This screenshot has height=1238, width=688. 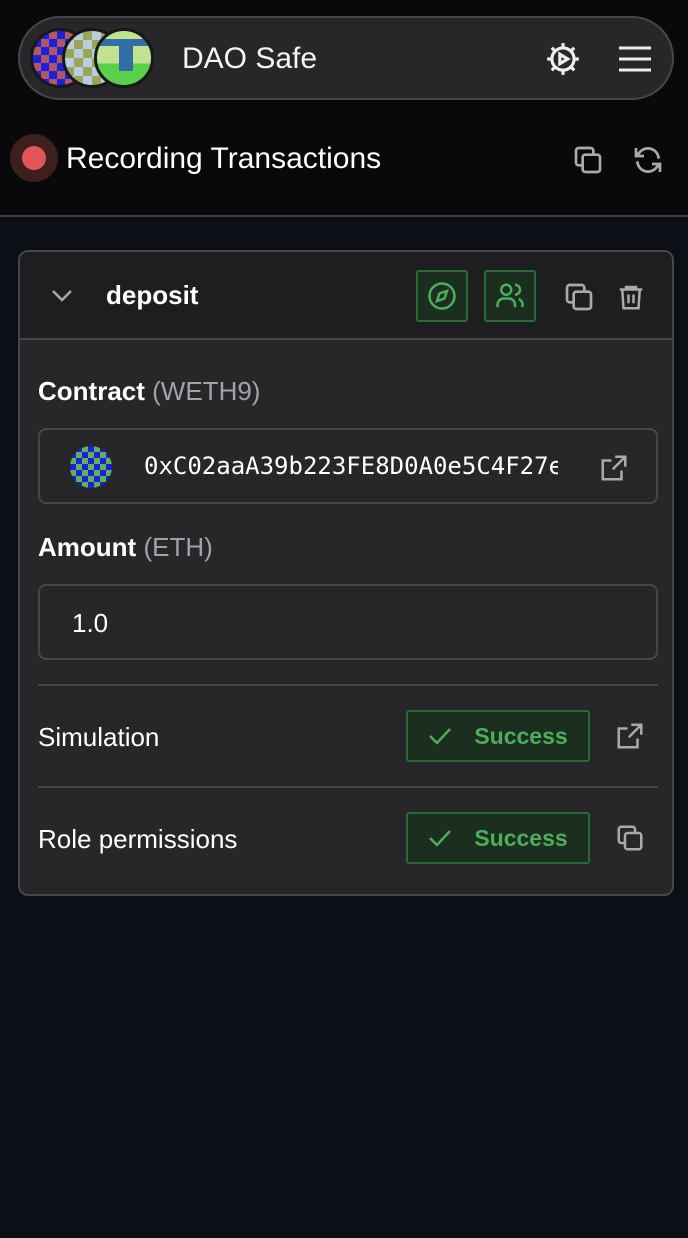 What do you see at coordinates (125, 547) in the screenshot?
I see `amount-label: Amount (ETH)` at bounding box center [125, 547].